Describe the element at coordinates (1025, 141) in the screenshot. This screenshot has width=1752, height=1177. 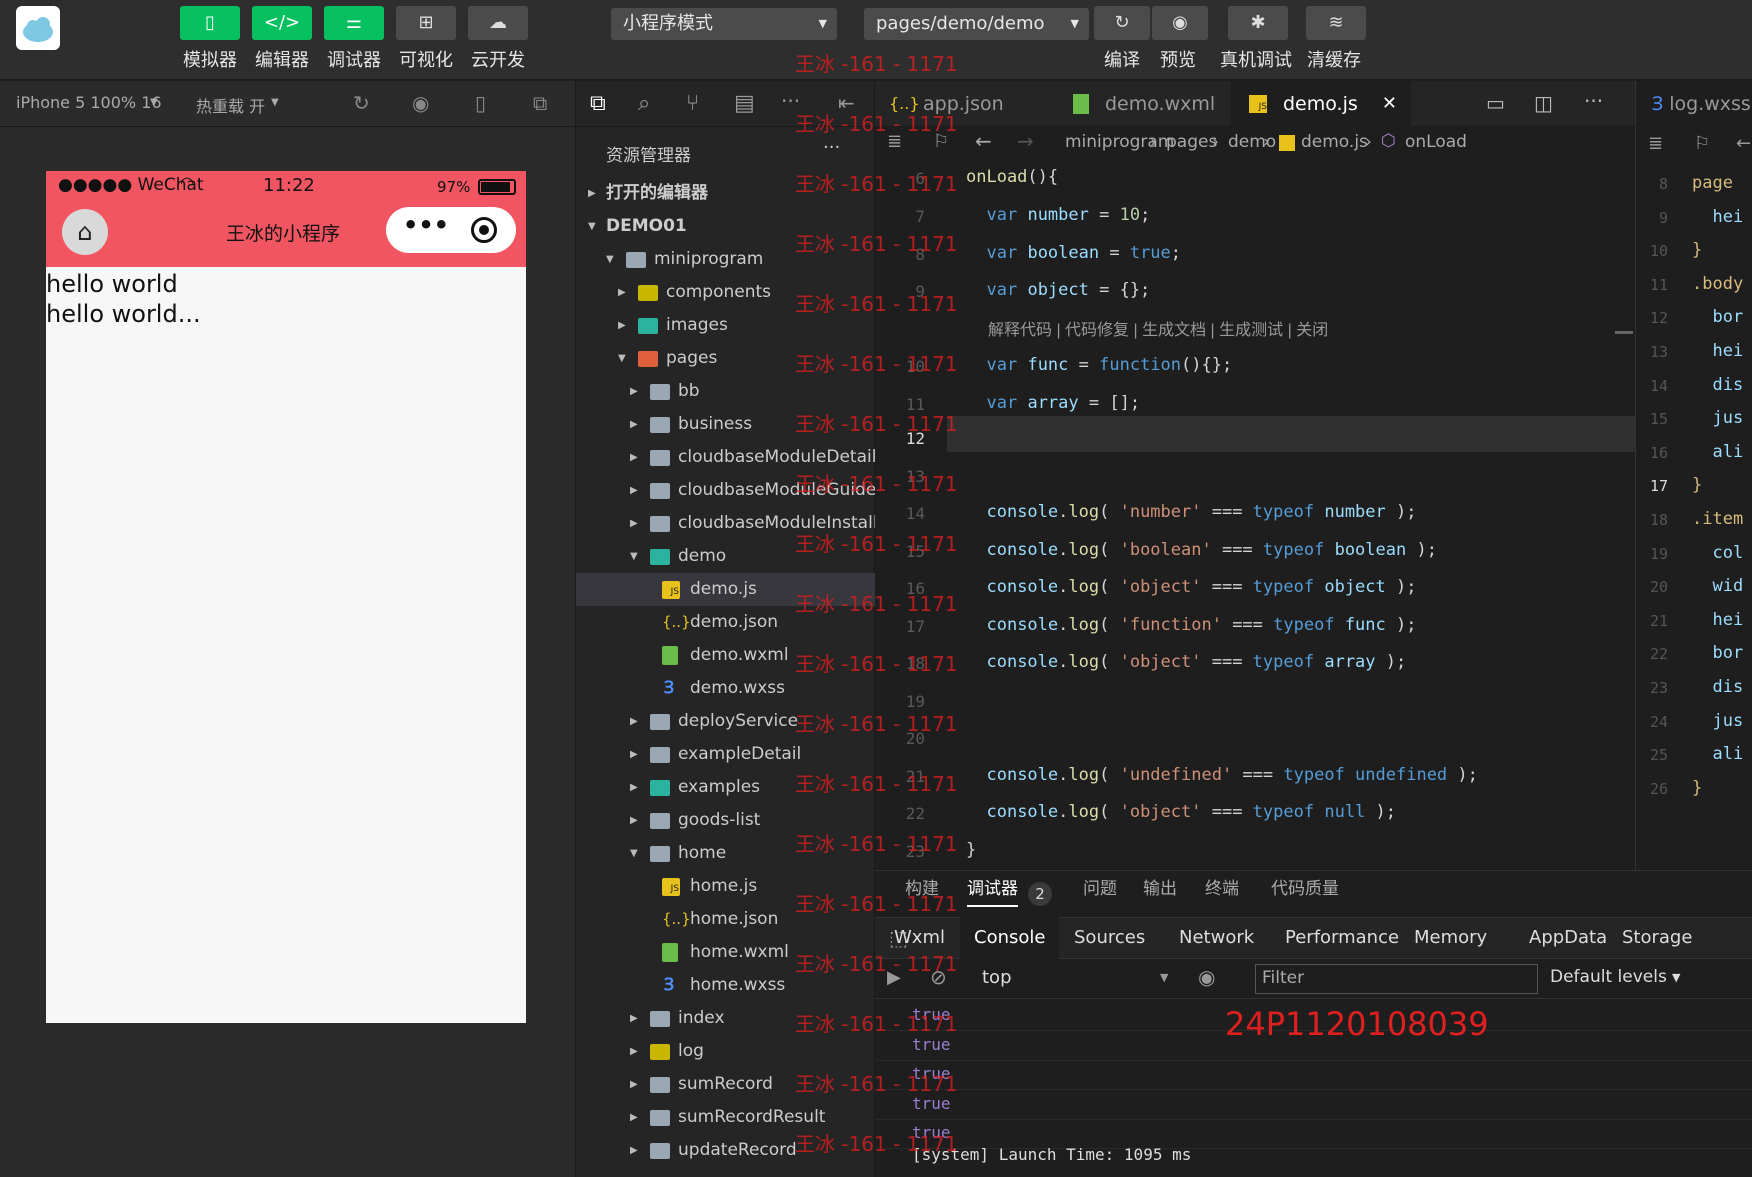
I see `nav-forward-icon: →` at that location.